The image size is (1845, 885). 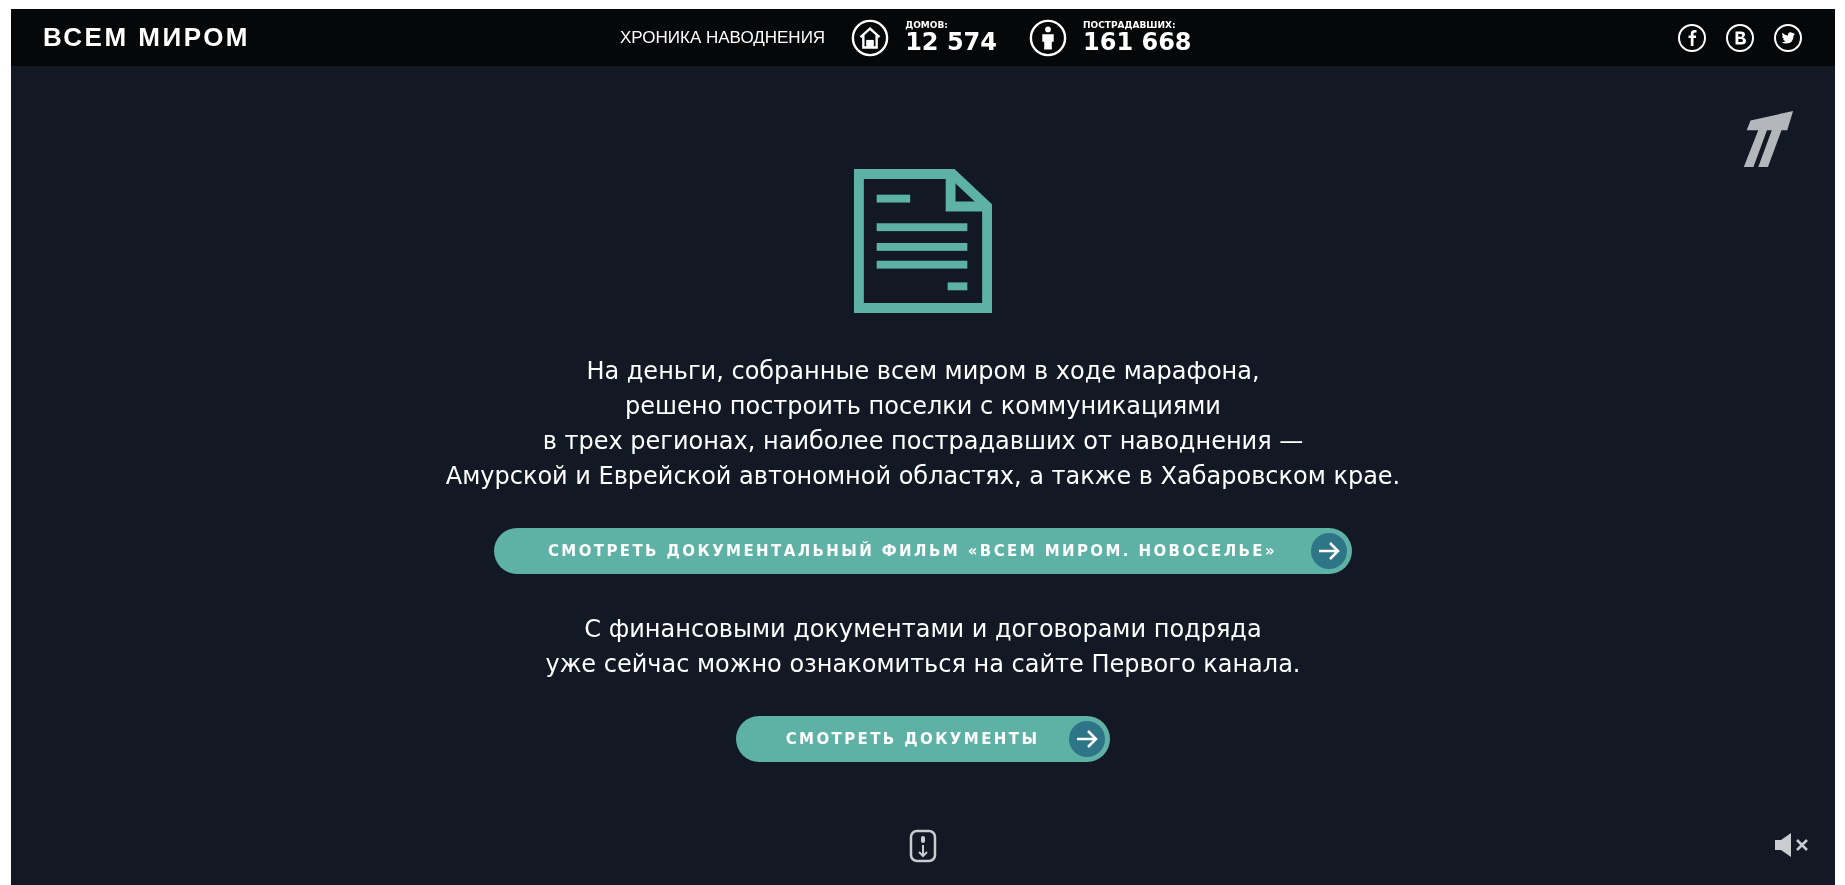 I want to click on facebook-icon, so click(x=1692, y=37).